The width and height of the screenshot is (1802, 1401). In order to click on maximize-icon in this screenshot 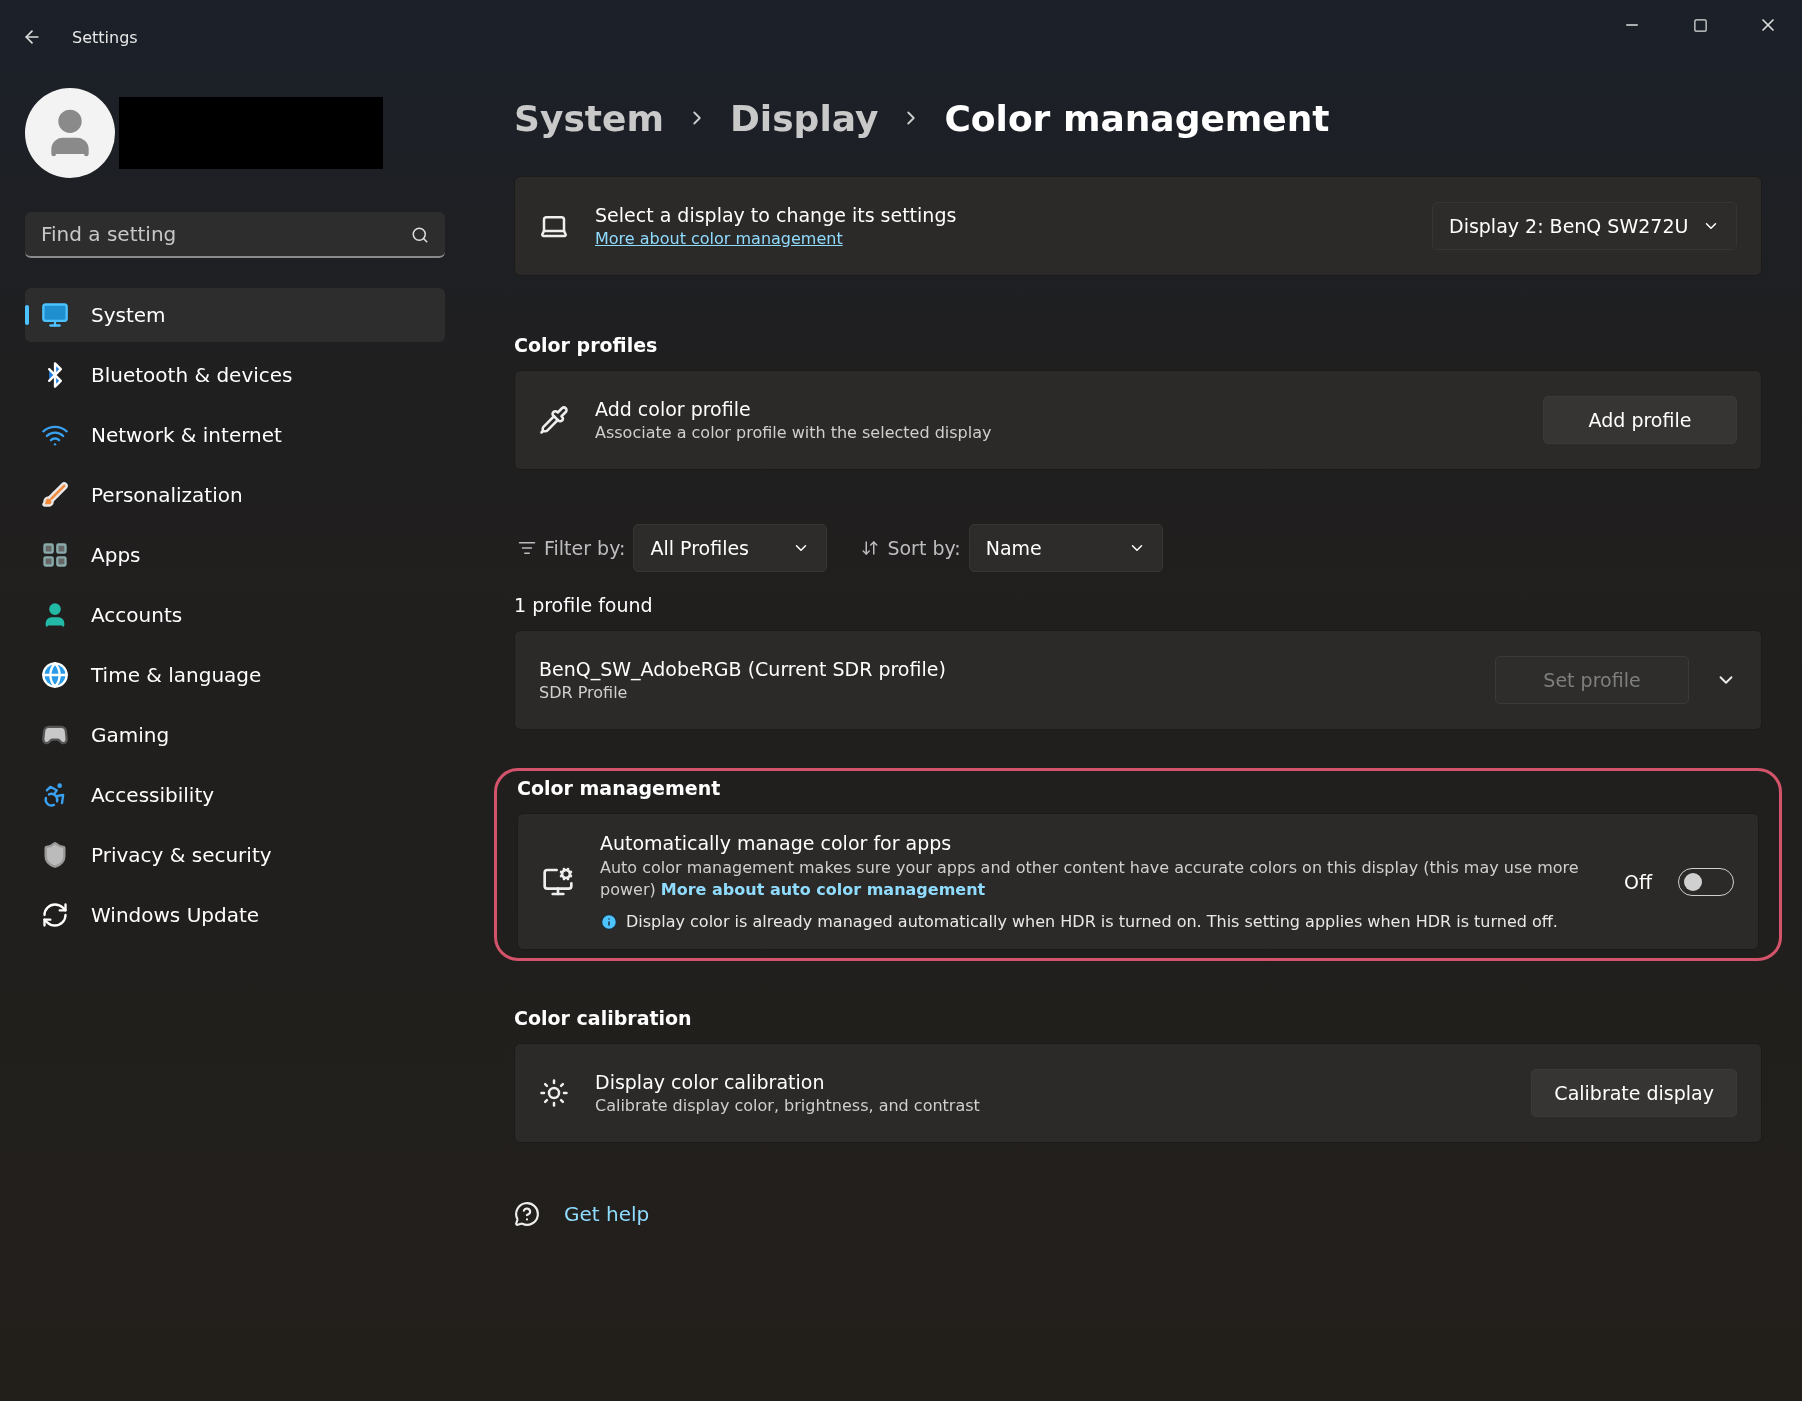, I will do `click(1700, 25)`.